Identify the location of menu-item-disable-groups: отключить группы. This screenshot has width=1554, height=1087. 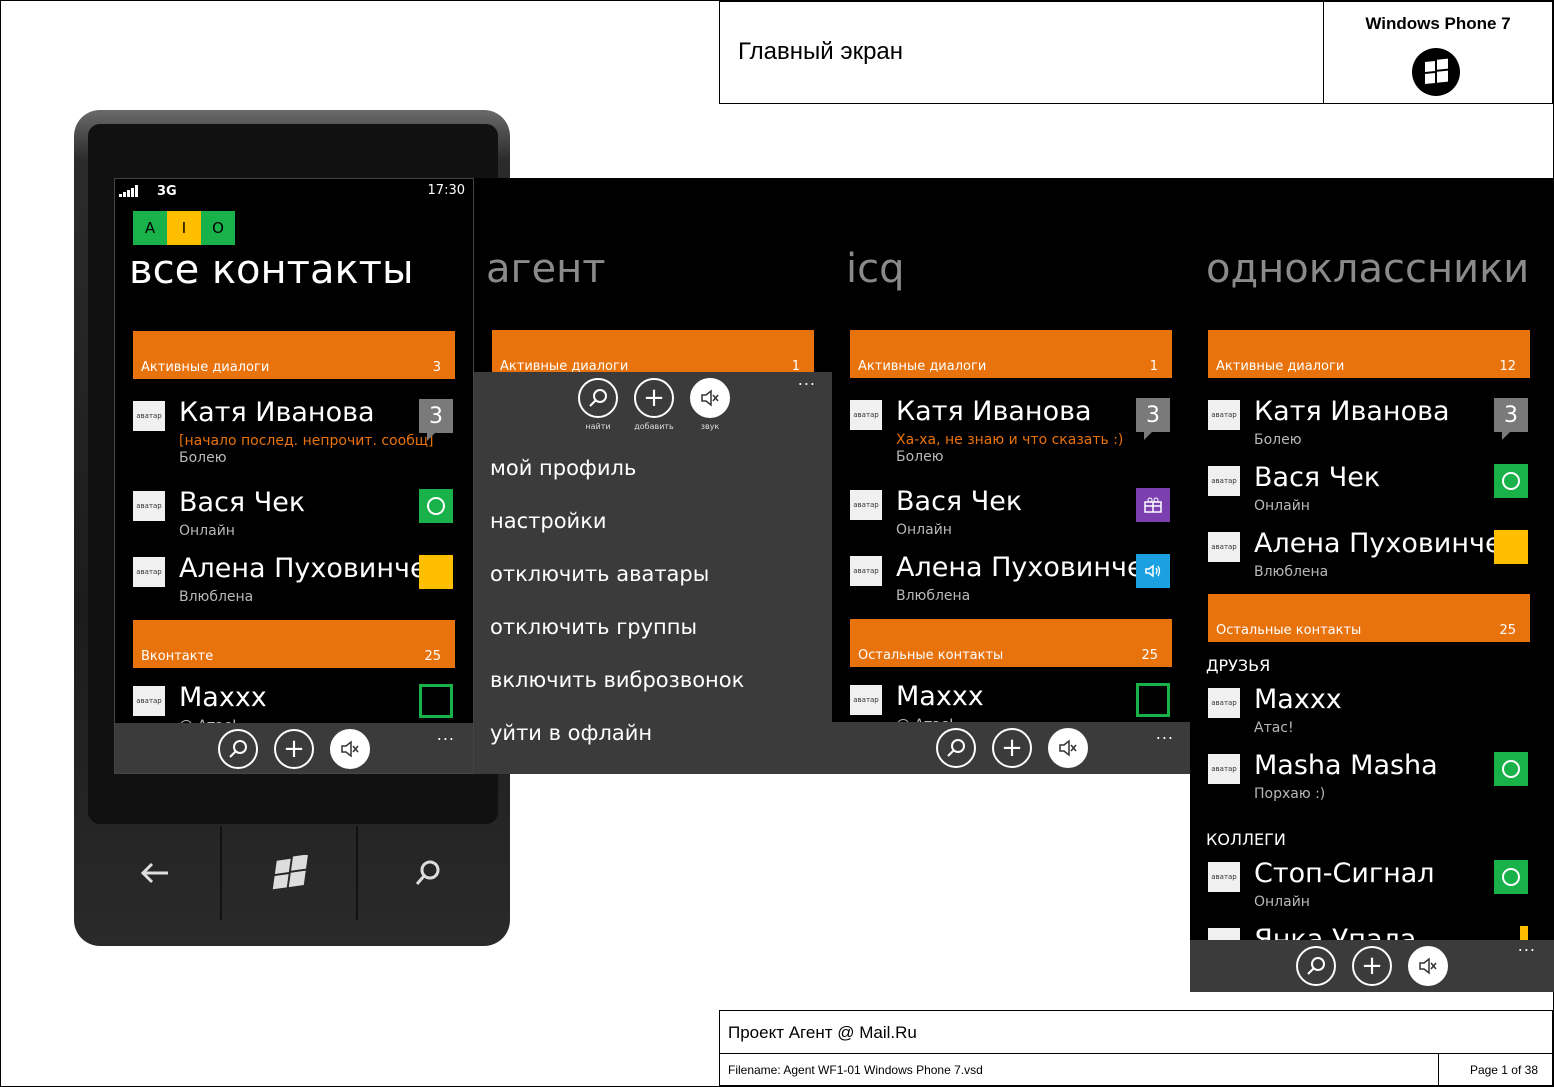
(593, 627).